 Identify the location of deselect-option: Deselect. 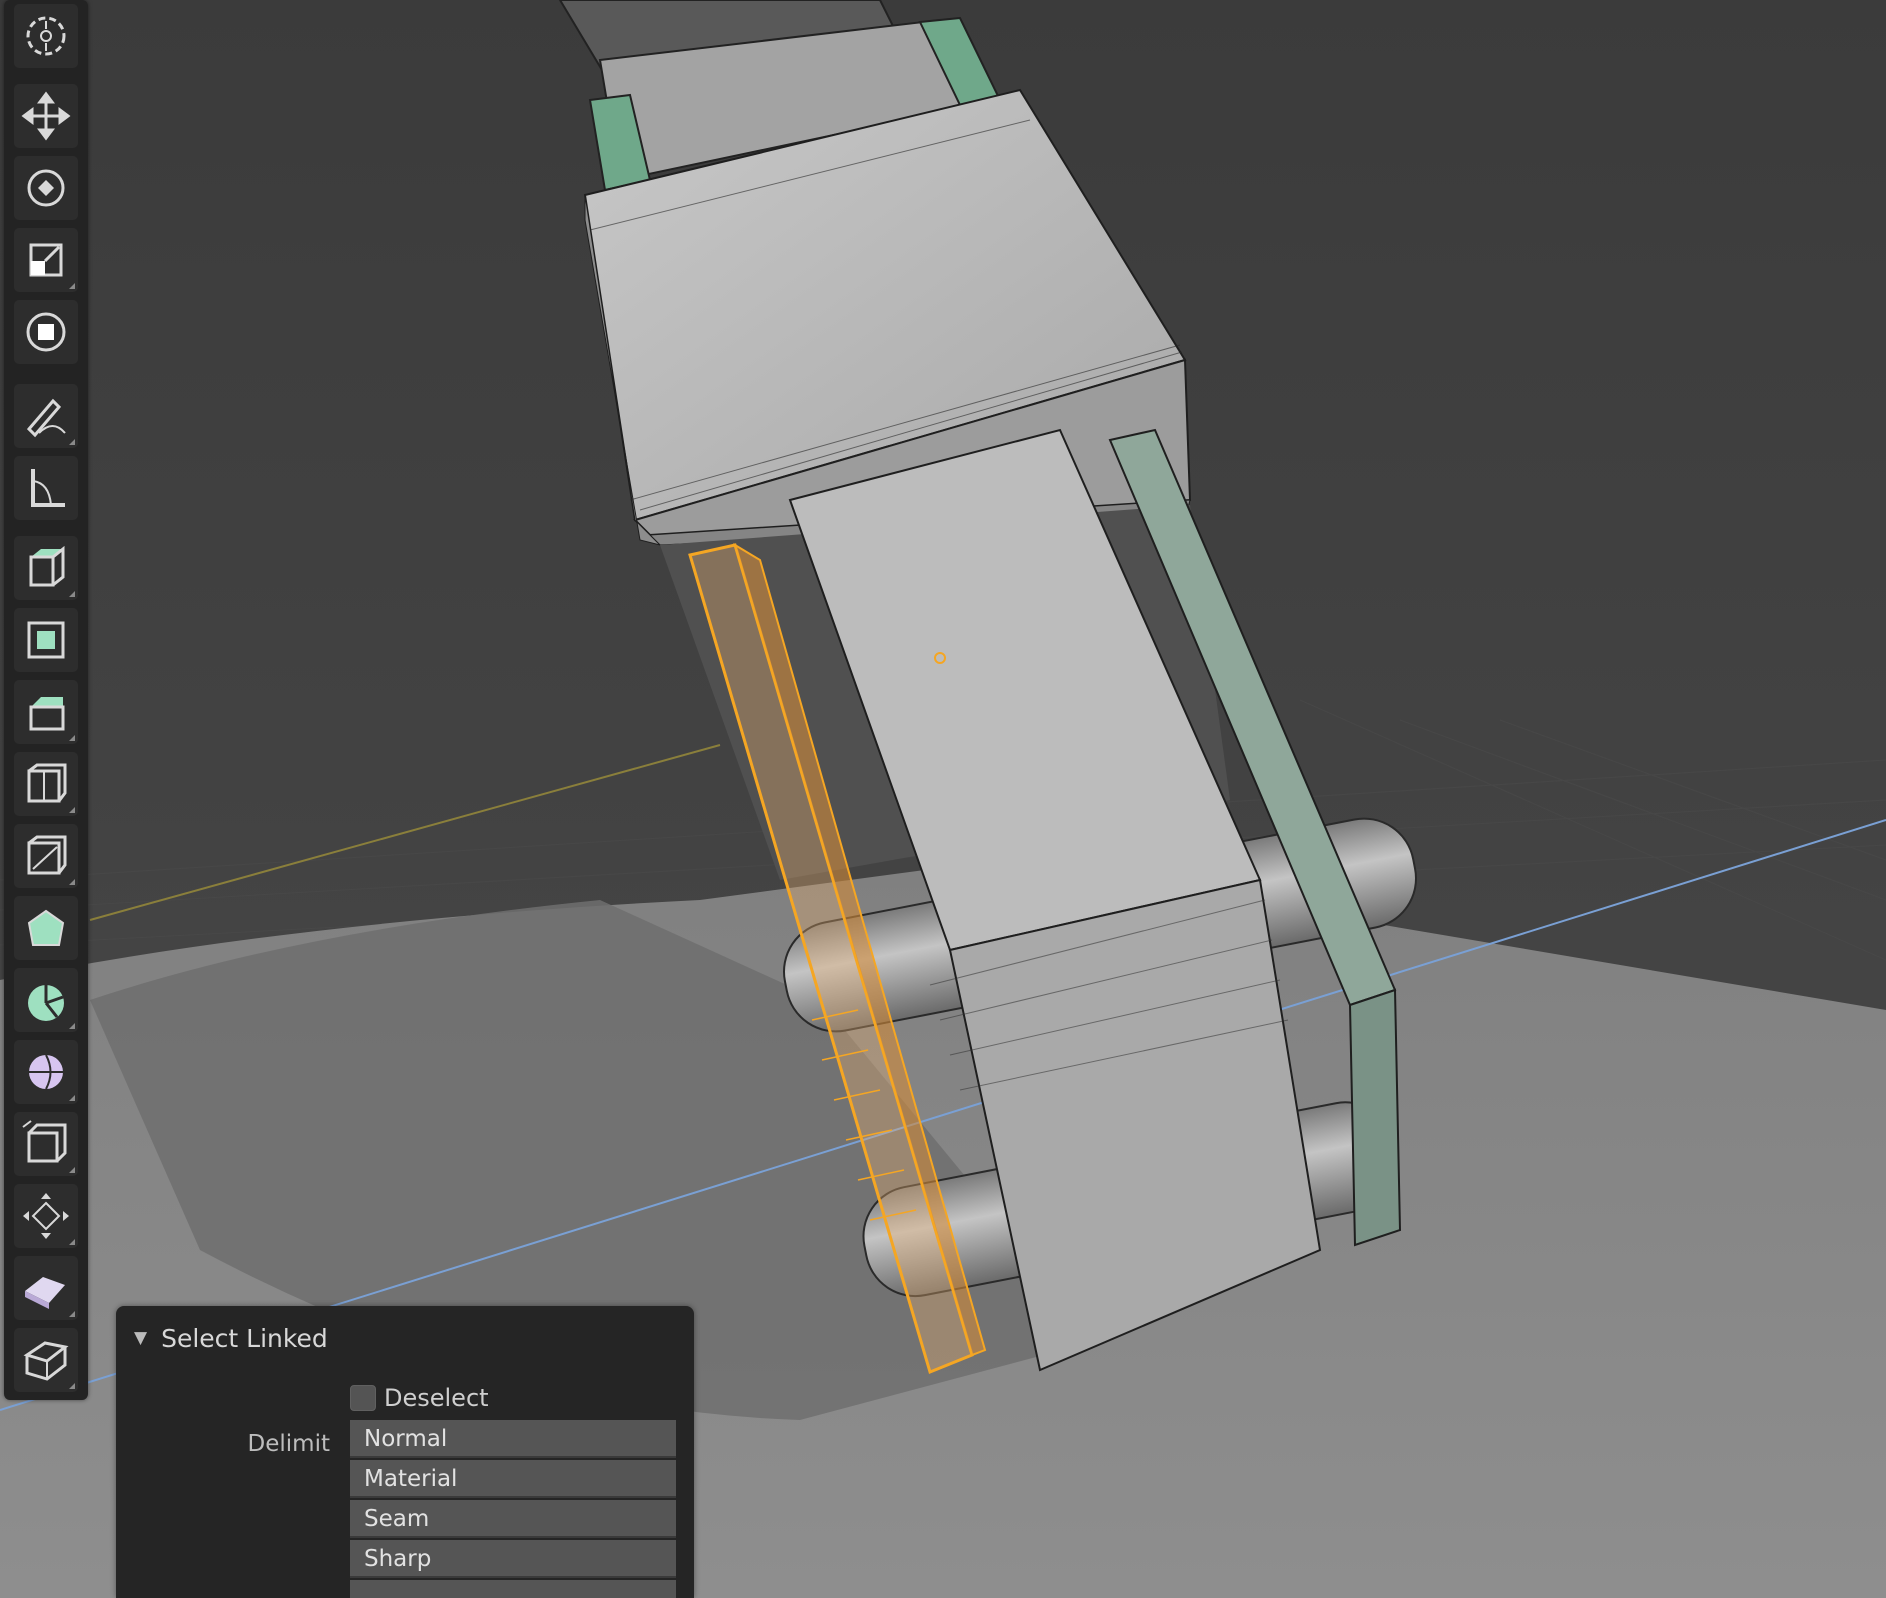
(419, 1398).